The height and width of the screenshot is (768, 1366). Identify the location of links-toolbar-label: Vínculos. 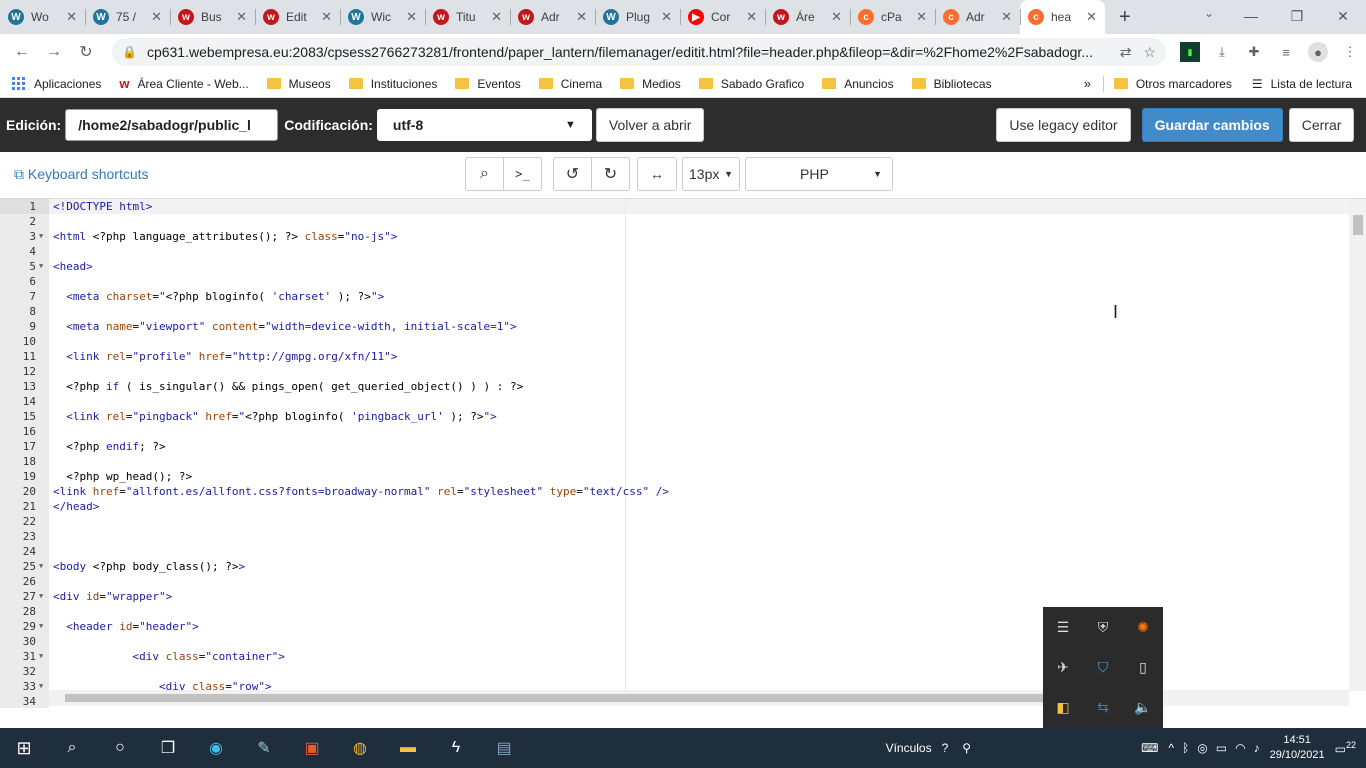
(909, 748).